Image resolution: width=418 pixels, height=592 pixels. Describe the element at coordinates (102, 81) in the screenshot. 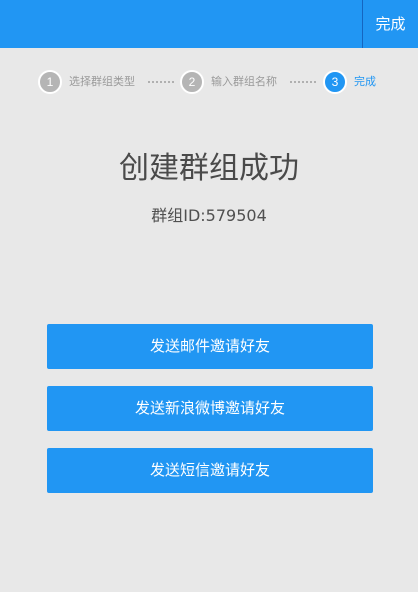

I see `step-1-label: 选择群组类型` at that location.